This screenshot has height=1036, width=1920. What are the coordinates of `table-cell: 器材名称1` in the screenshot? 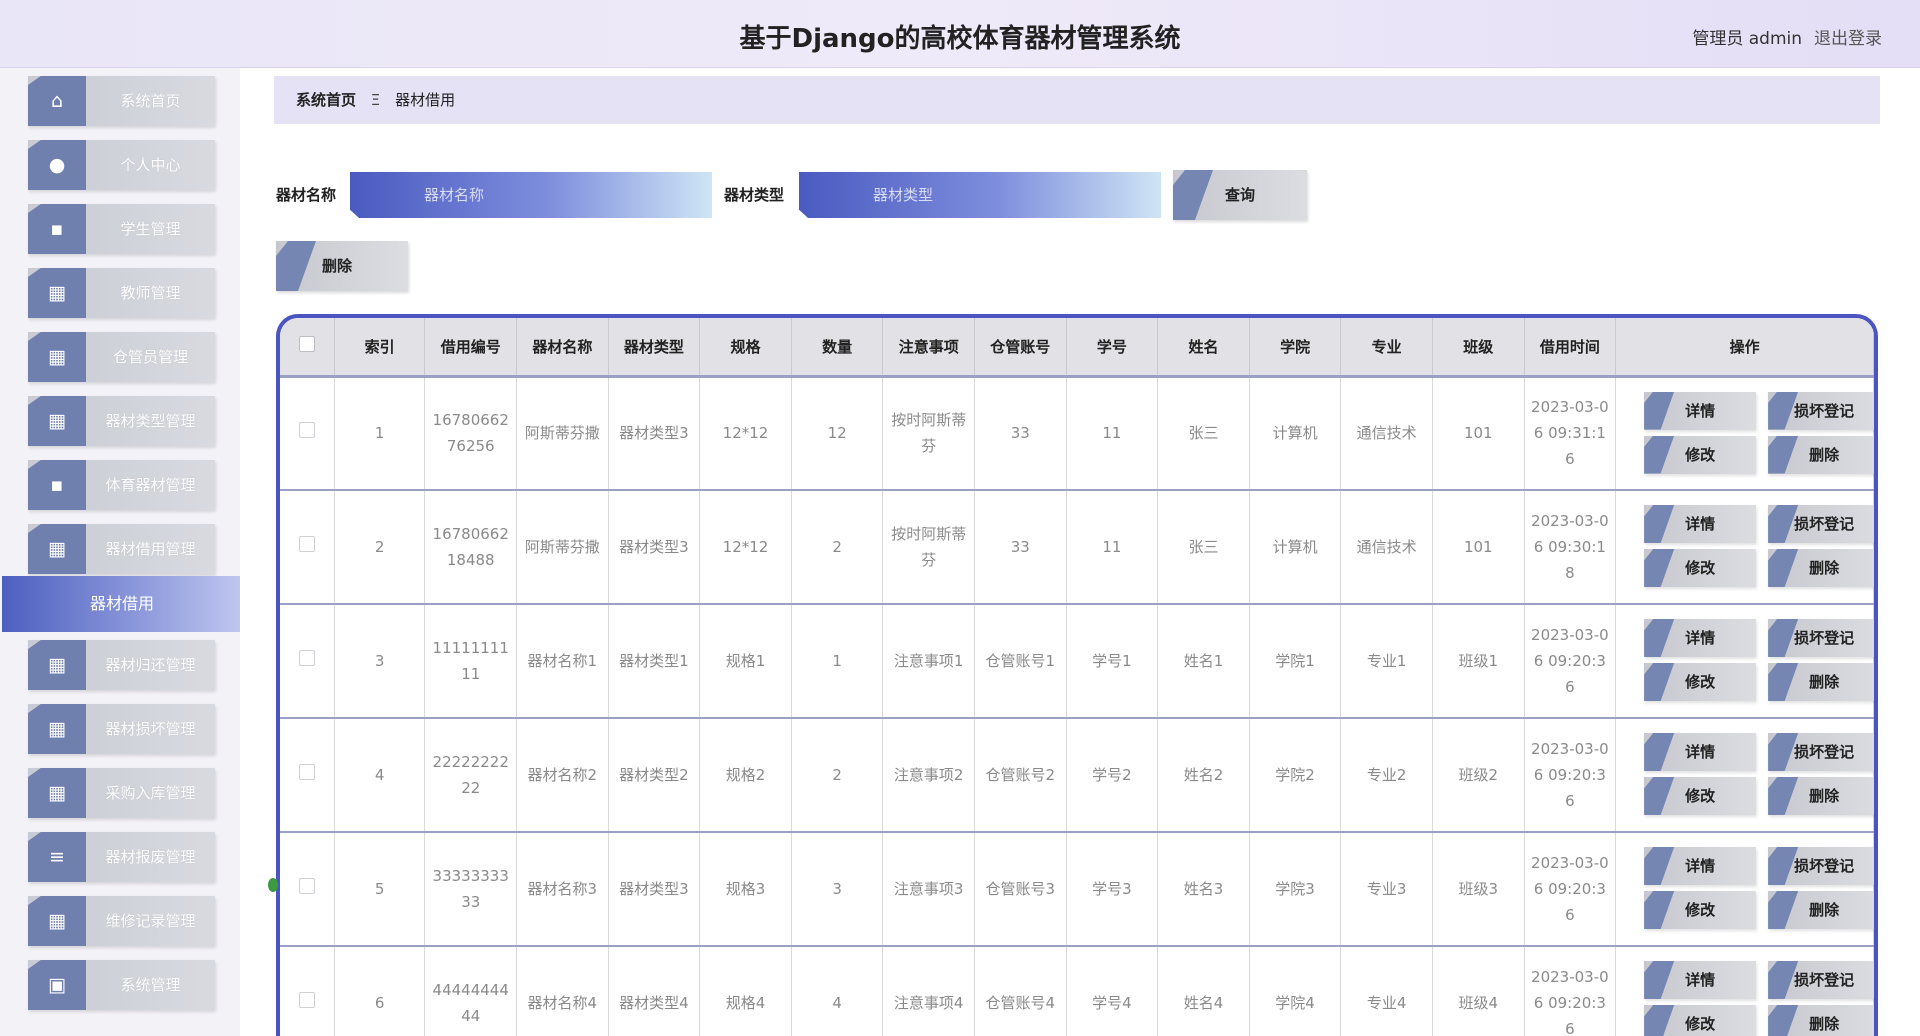 It's located at (562, 661).